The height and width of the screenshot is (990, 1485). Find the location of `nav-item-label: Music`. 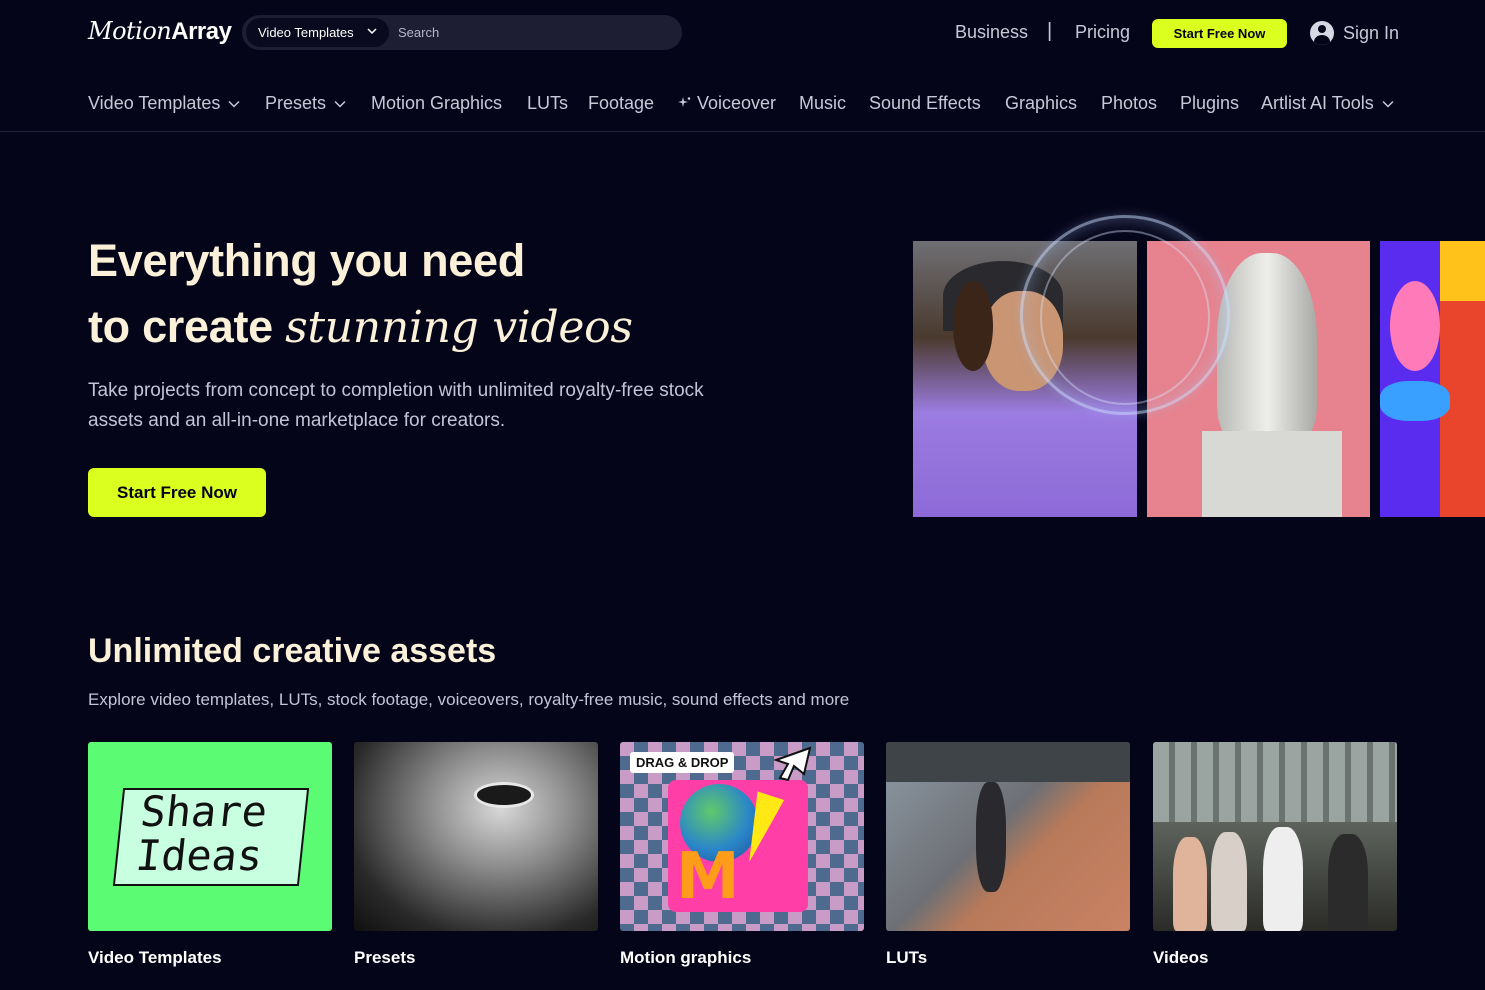

nav-item-label: Music is located at coordinates (823, 103).